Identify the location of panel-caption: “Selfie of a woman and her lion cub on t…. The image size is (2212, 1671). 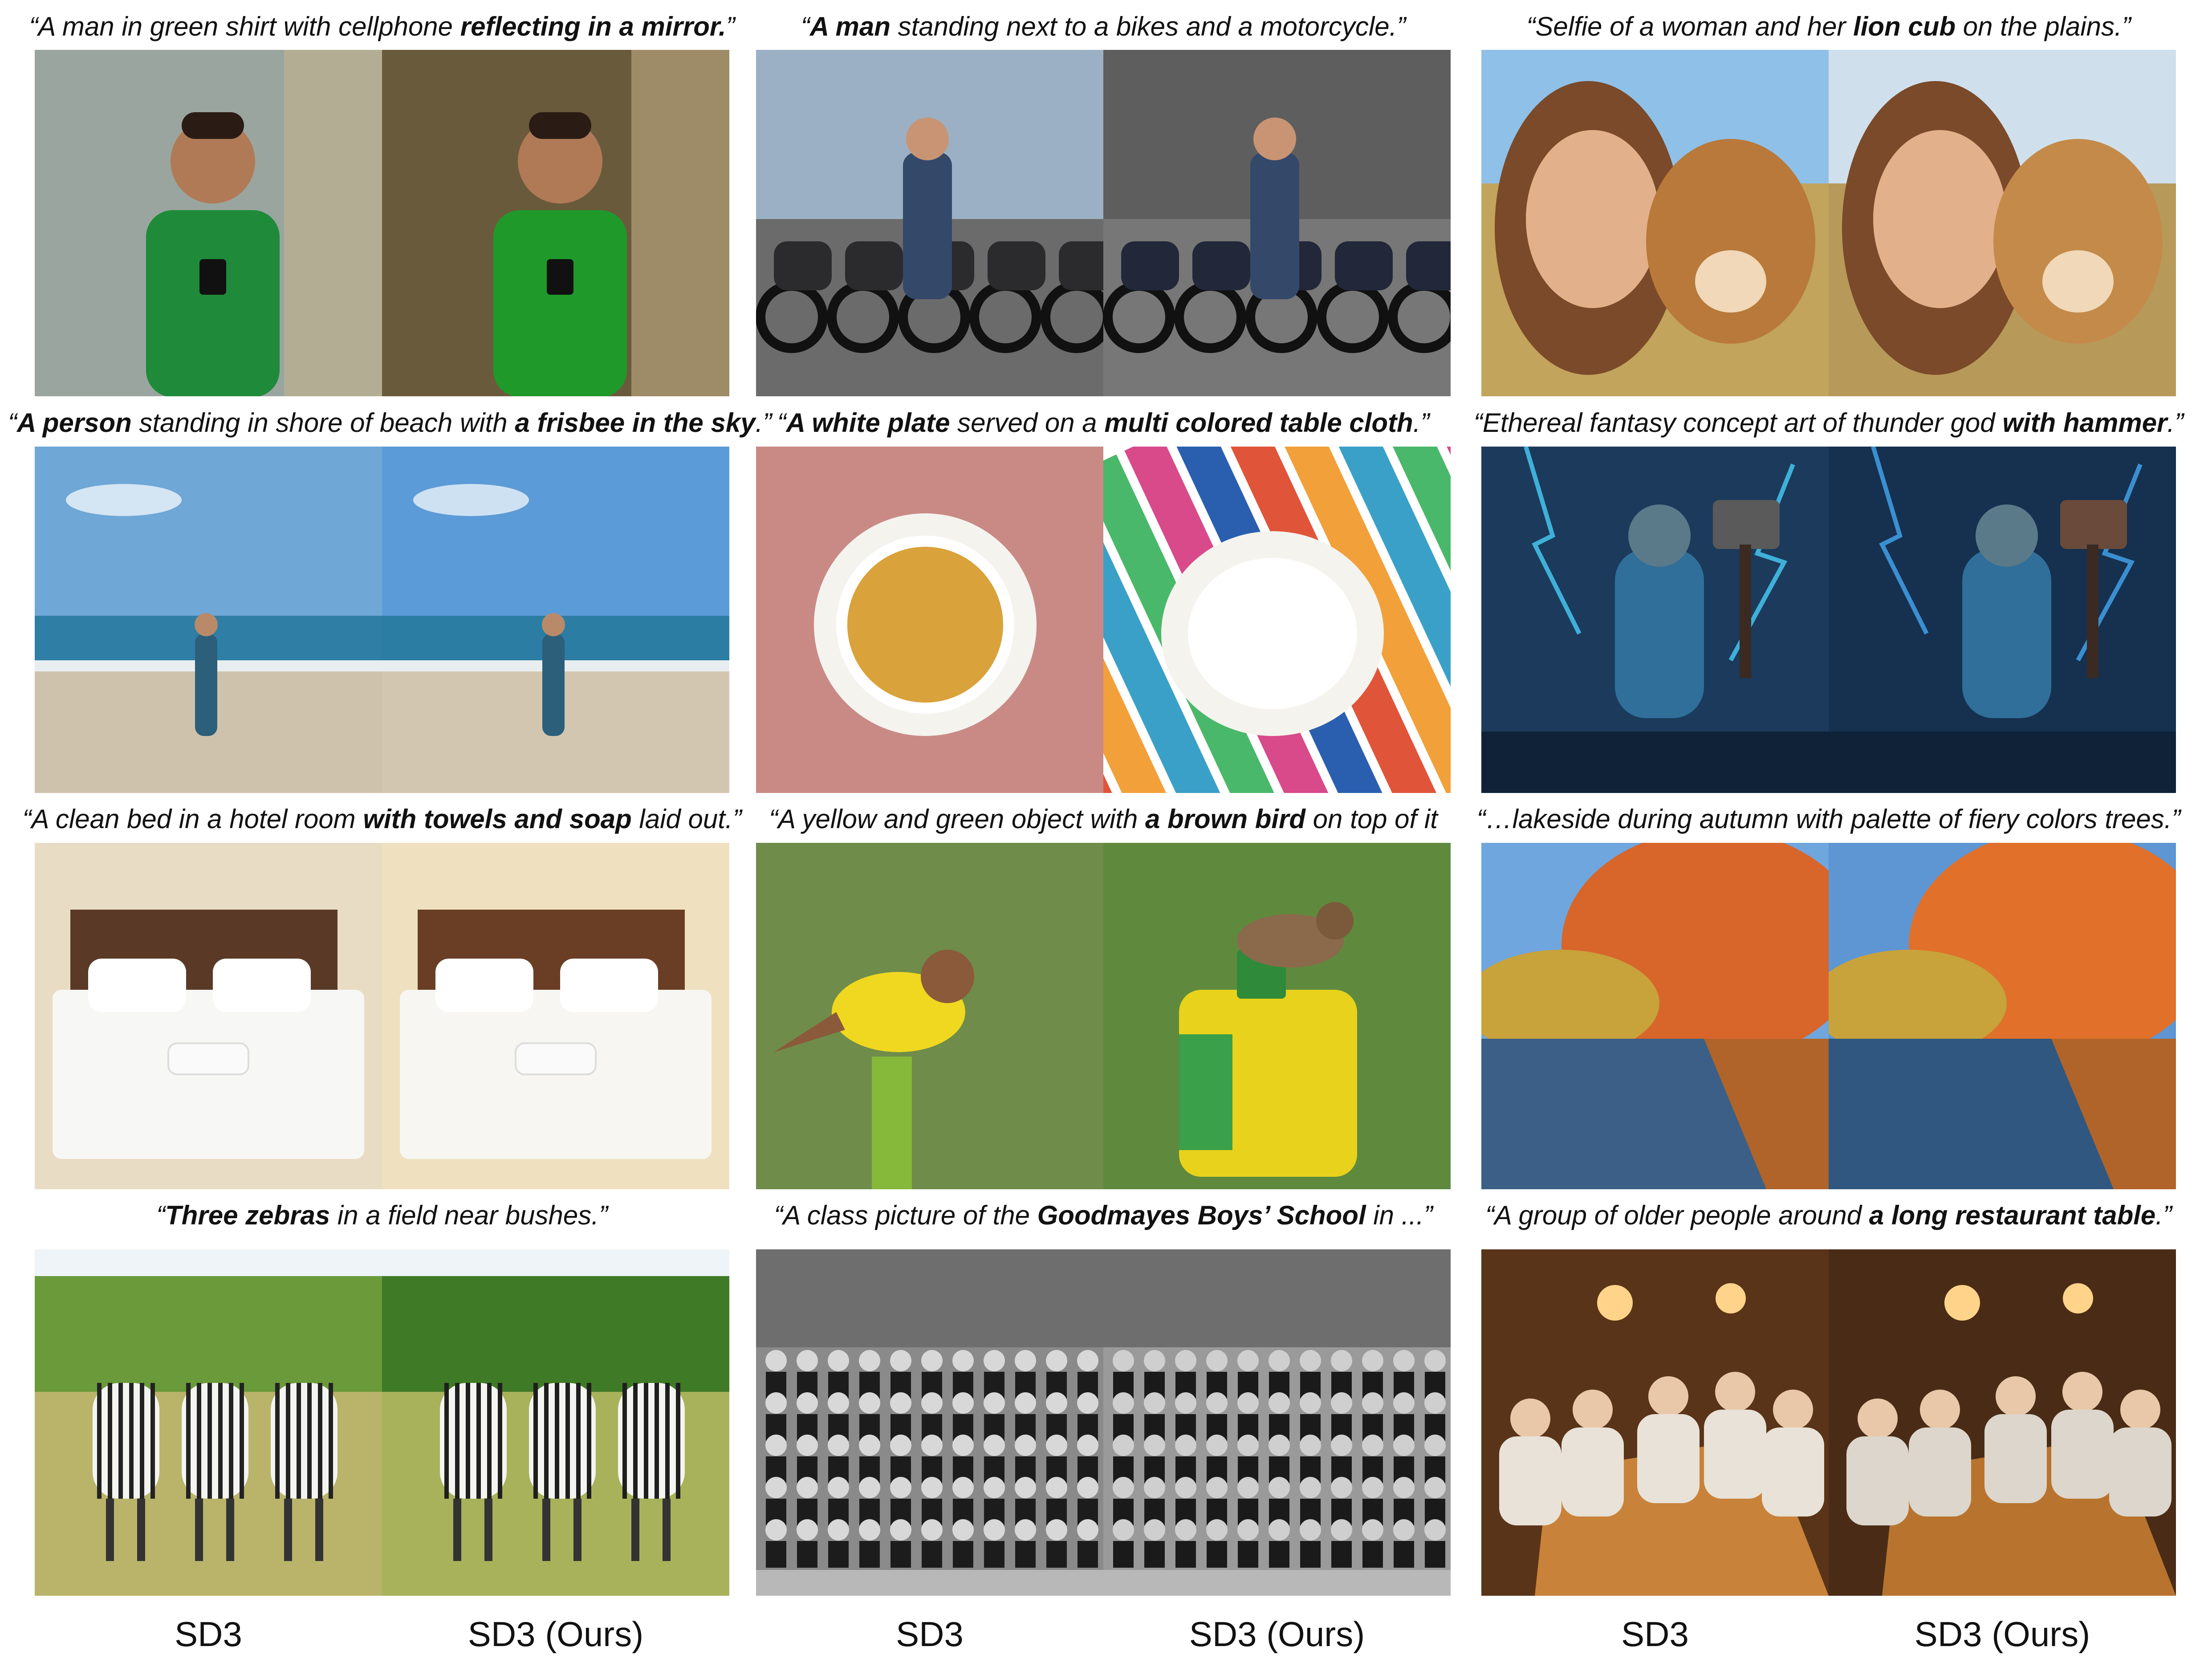
(1829, 27).